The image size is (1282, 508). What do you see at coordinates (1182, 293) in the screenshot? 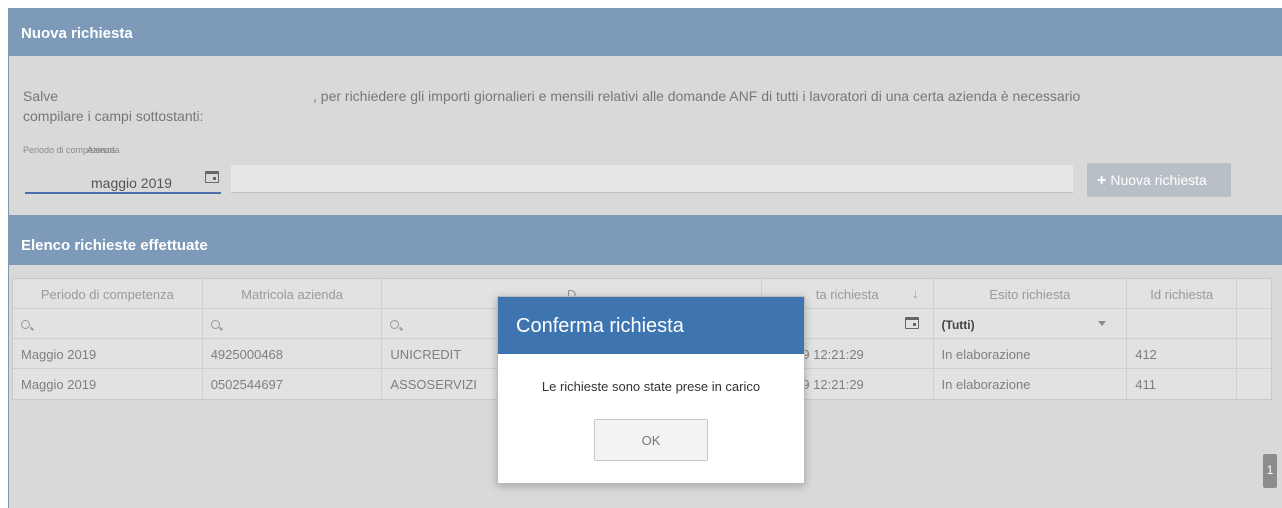
I see `column-header-id: Id richiesta` at bounding box center [1182, 293].